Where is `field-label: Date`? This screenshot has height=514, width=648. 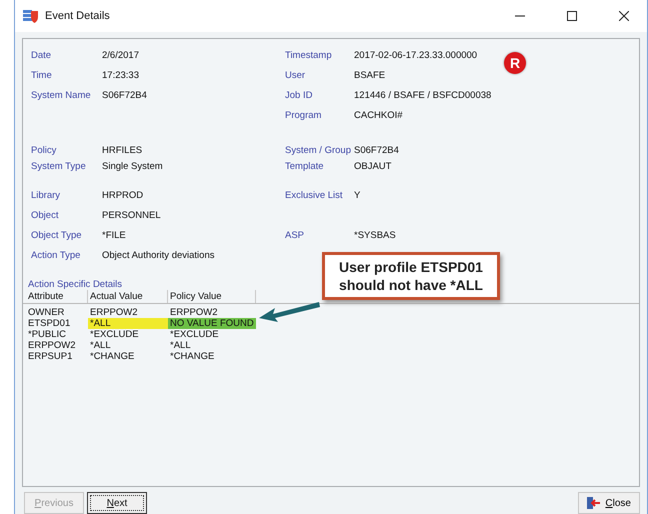
field-label: Date is located at coordinates (41, 55).